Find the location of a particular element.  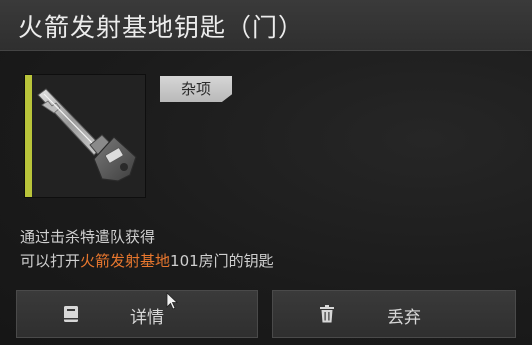

description-line-2: 可以打开火箭发射基地101房门的钥匙 is located at coordinates (147, 260).